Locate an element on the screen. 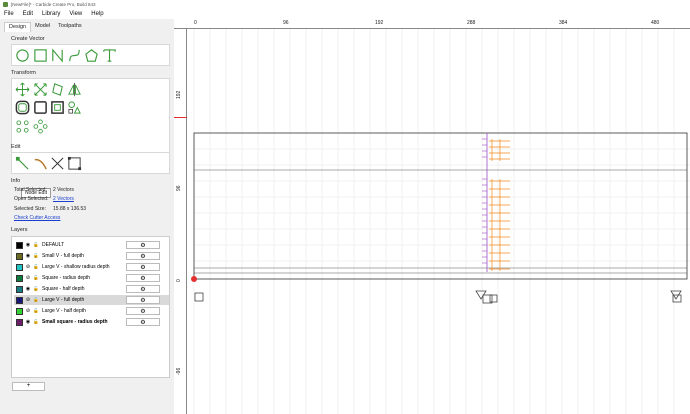 The height and width of the screenshot is (414, 690). check-cutter-access-link: Check Cutter Access is located at coordinates (37, 218).